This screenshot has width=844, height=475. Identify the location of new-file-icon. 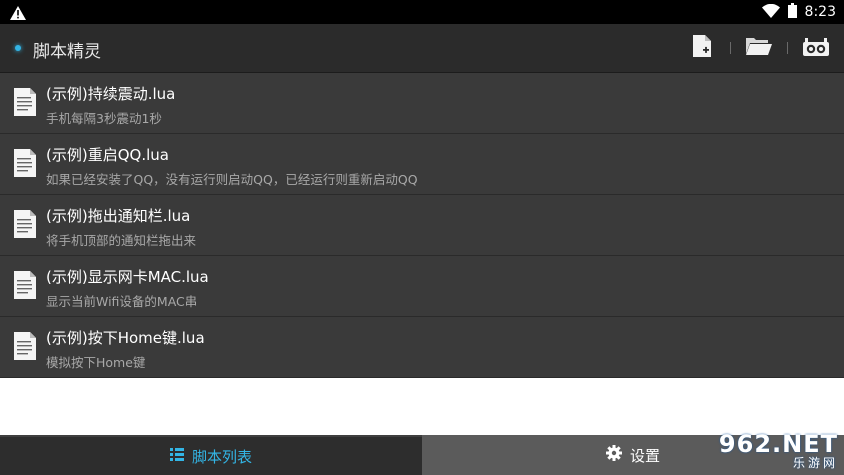
(702, 48).